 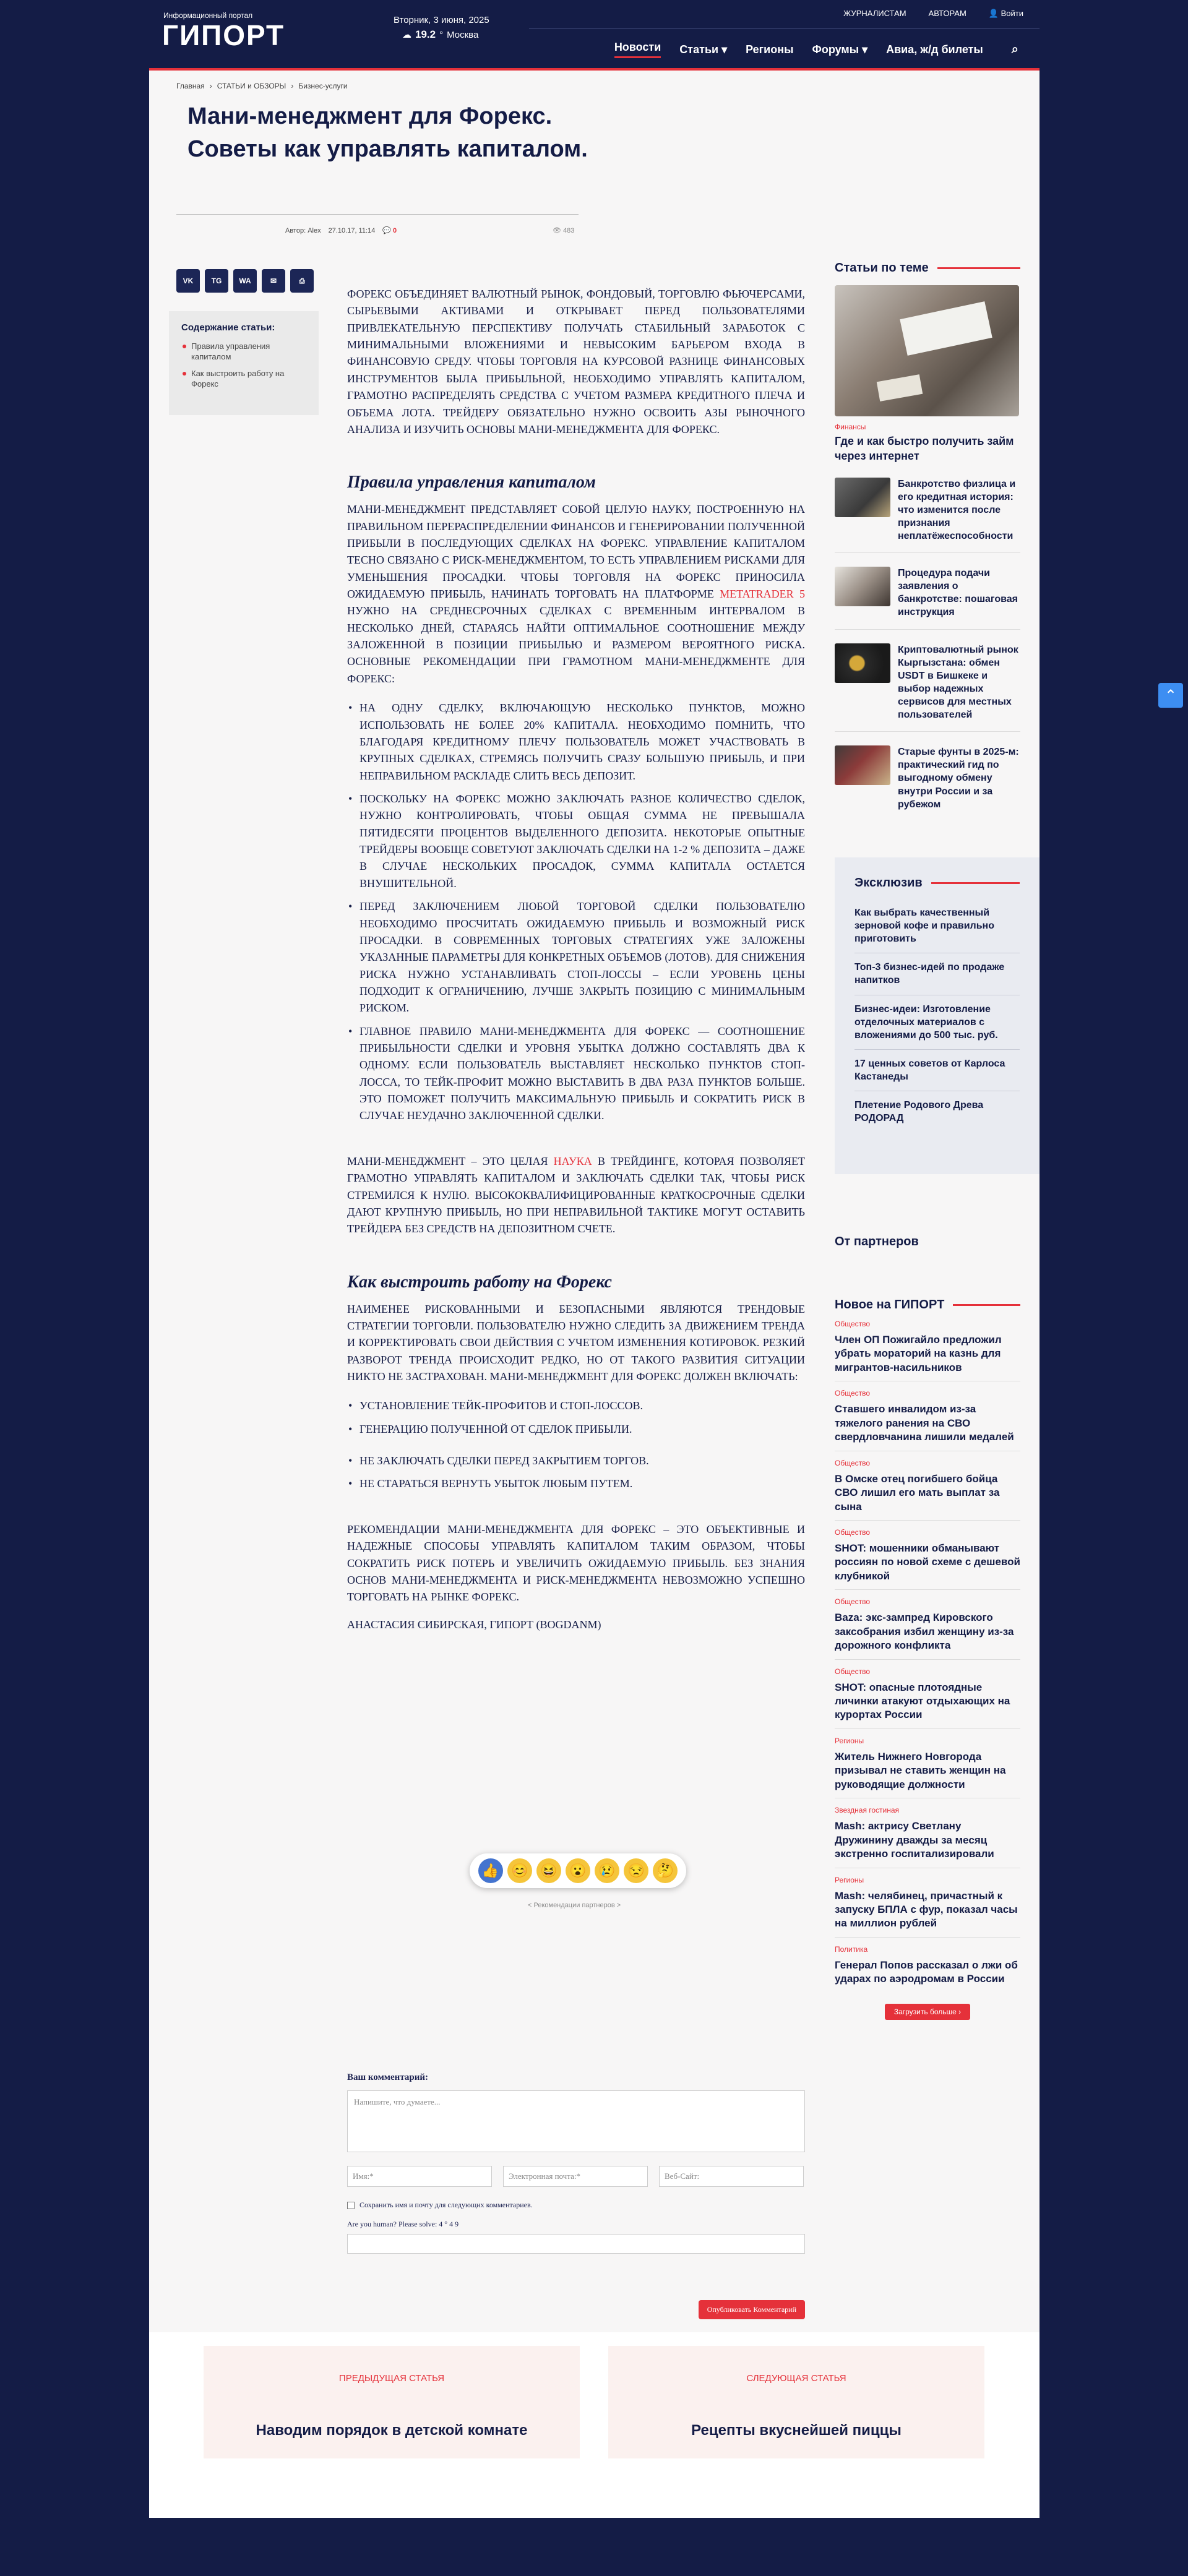 I want to click on link-journalists: ЖУРНАЛИСТАМ, so click(x=874, y=14).